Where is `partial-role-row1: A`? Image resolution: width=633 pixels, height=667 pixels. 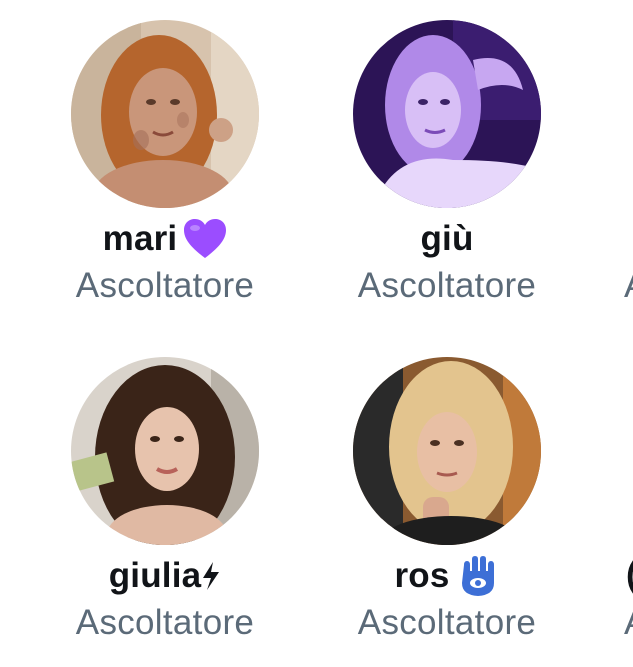
partial-role-row1: A is located at coordinates (628, 286).